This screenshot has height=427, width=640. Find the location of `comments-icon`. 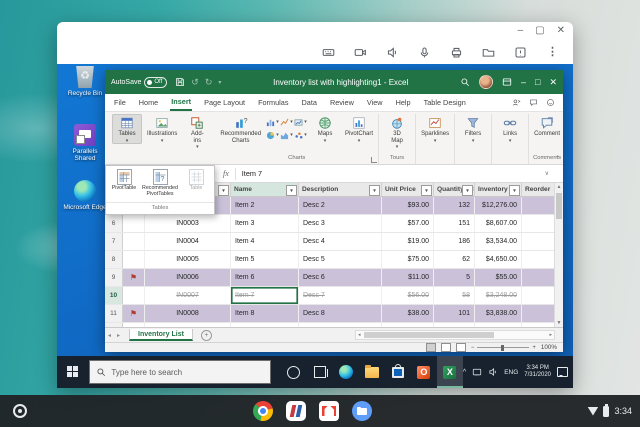

comments-icon is located at coordinates (533, 102).